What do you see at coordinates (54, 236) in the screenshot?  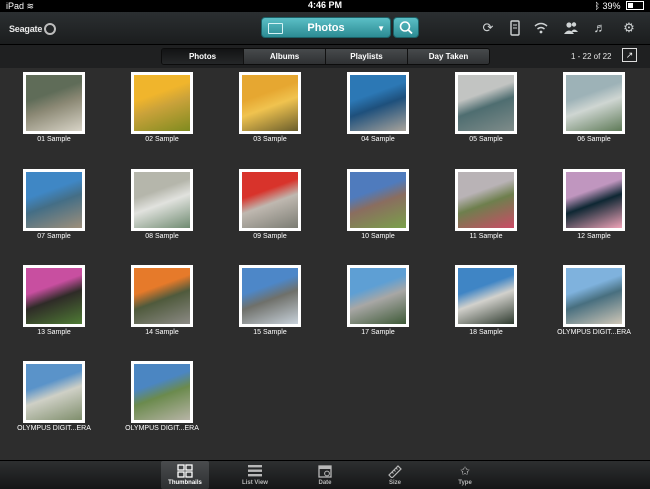 I see `photo-caption: 07 Sample` at bounding box center [54, 236].